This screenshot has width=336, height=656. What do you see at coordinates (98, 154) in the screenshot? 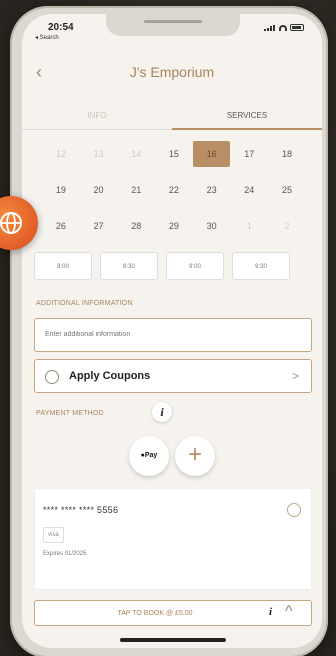
I see `calendar-day: 13` at bounding box center [98, 154].